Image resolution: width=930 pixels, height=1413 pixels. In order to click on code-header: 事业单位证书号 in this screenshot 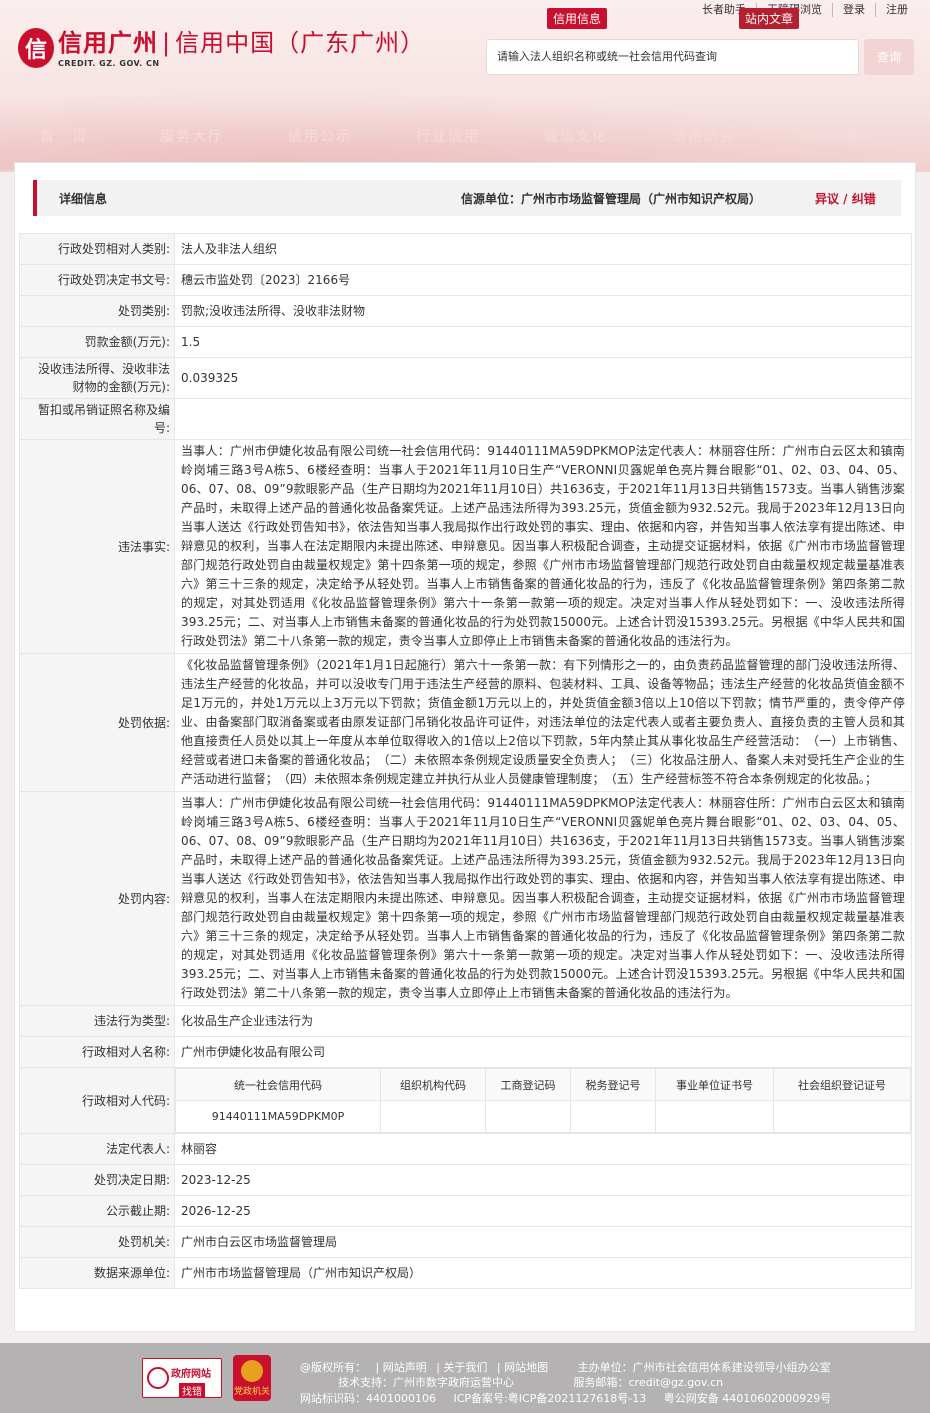, I will do `click(714, 1084)`.